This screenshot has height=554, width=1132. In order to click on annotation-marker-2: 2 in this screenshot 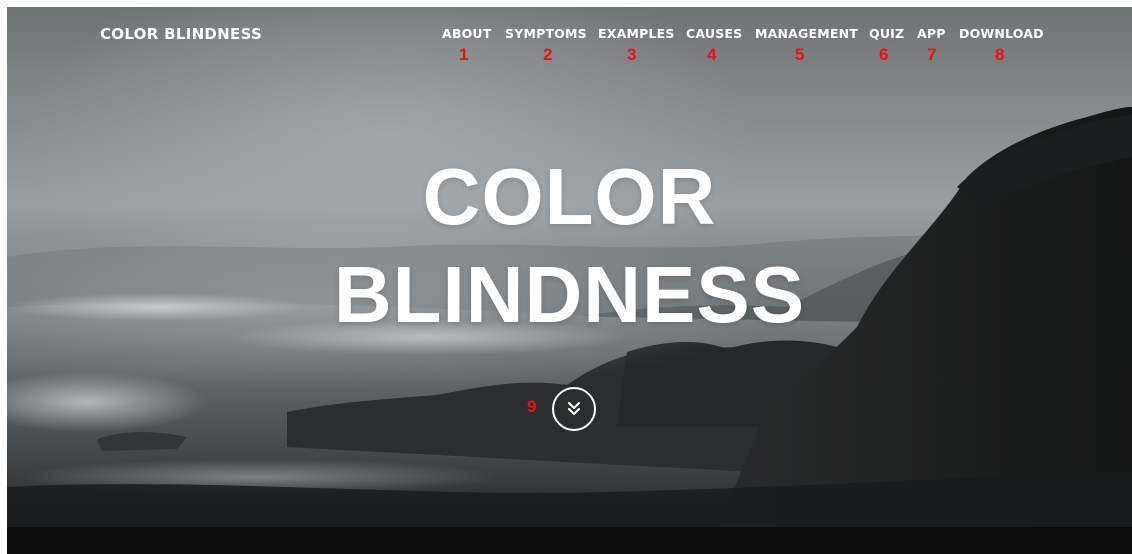, I will do `click(548, 54)`.